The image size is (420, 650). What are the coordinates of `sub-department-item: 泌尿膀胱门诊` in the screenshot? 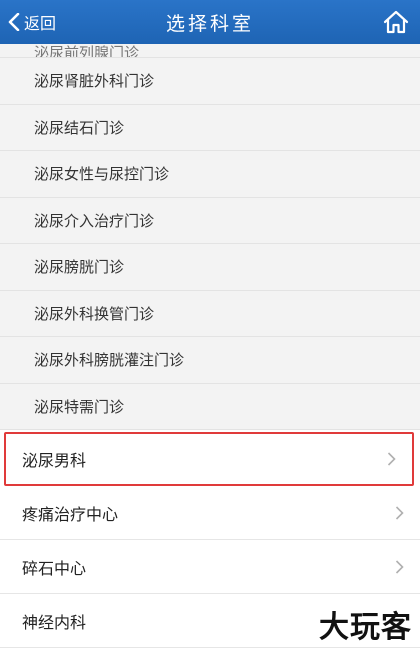 It's located at (210, 267).